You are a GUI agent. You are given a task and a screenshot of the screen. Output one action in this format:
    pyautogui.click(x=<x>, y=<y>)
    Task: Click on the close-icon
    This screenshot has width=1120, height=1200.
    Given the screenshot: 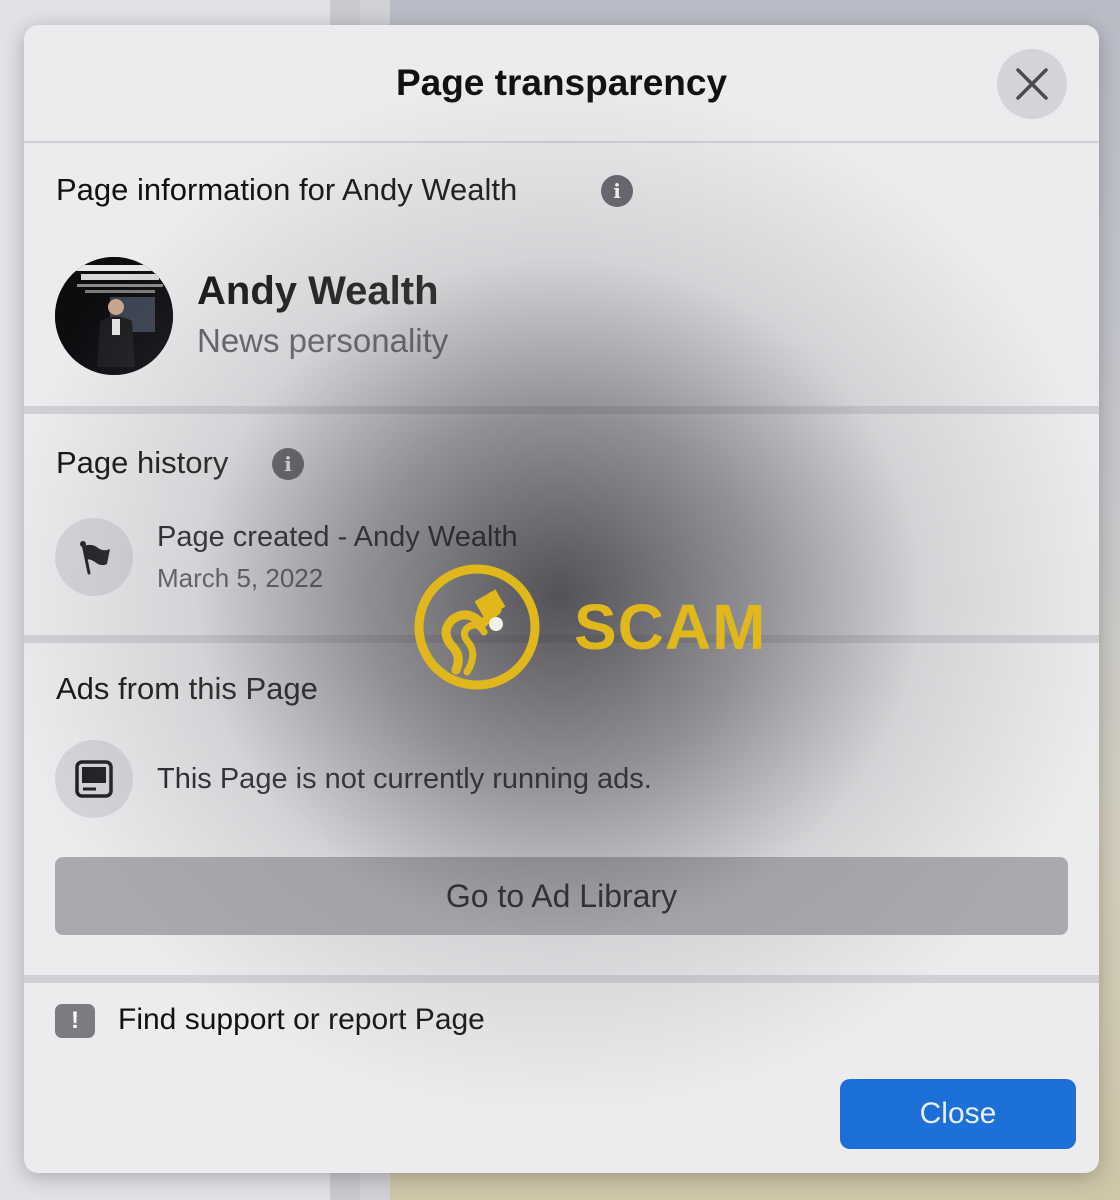 What is the action you would take?
    pyautogui.click(x=1032, y=84)
    